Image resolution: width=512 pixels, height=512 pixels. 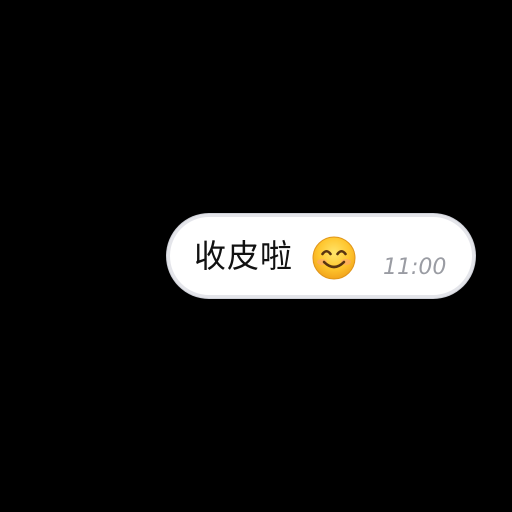 What do you see at coordinates (244, 256) in the screenshot?
I see `message-text: 收皮啦` at bounding box center [244, 256].